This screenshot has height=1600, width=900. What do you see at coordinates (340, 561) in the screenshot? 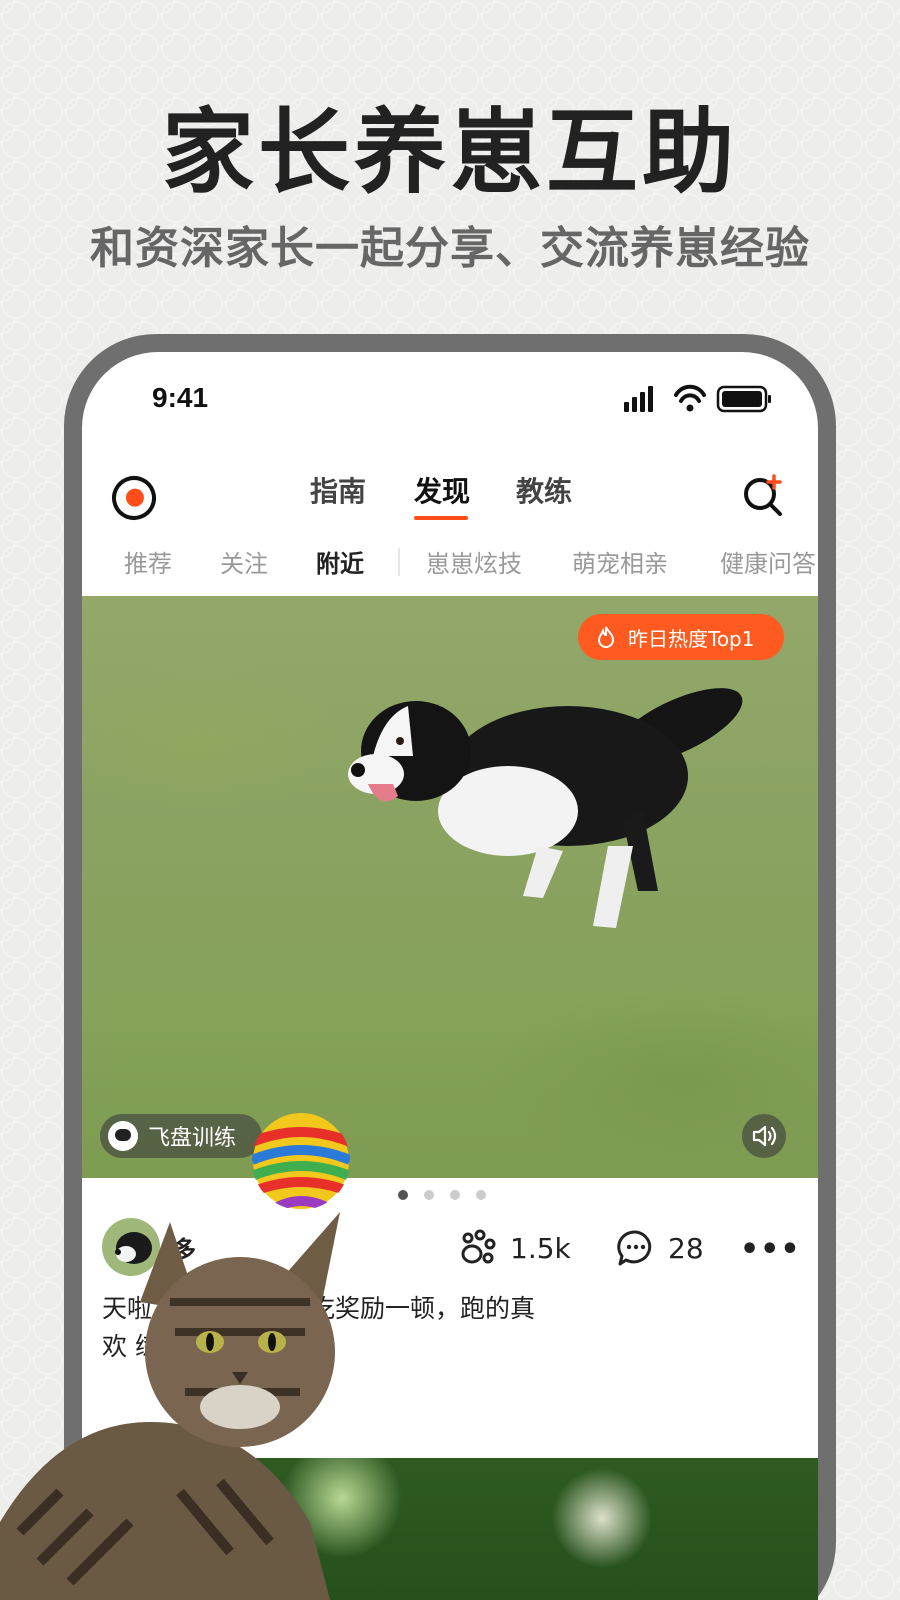
I see `subtab-nearby: 附近` at bounding box center [340, 561].